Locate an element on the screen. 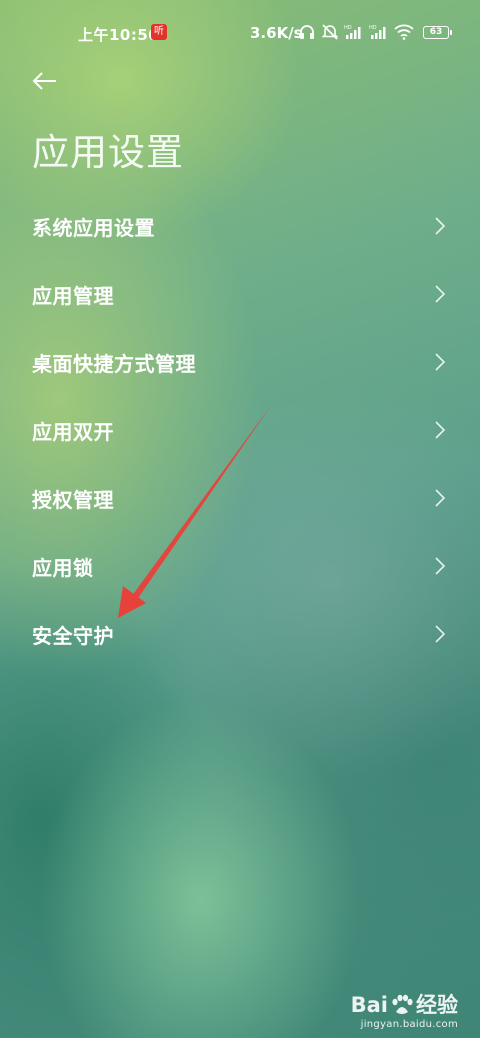 The height and width of the screenshot is (1038, 480). menu-item-dual-apps: 应用双开 is located at coordinates (240, 430).